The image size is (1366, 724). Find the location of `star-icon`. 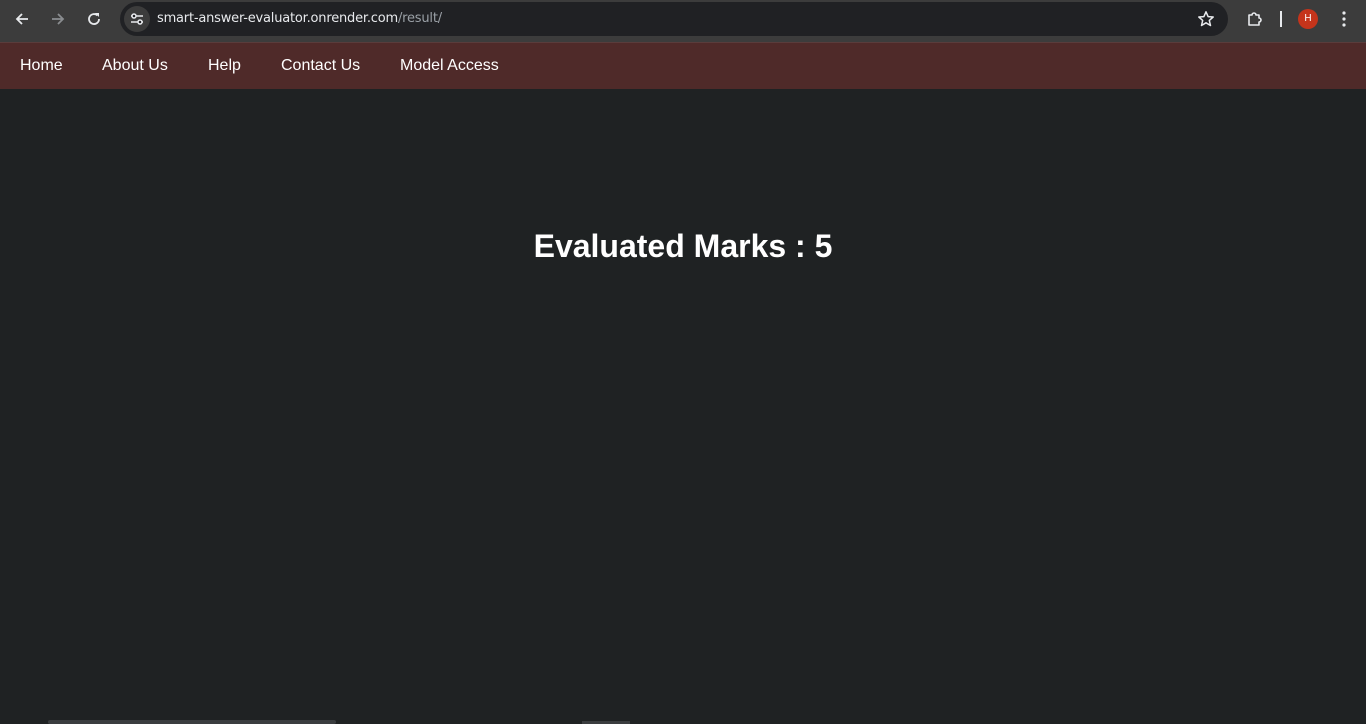

star-icon is located at coordinates (1206, 19).